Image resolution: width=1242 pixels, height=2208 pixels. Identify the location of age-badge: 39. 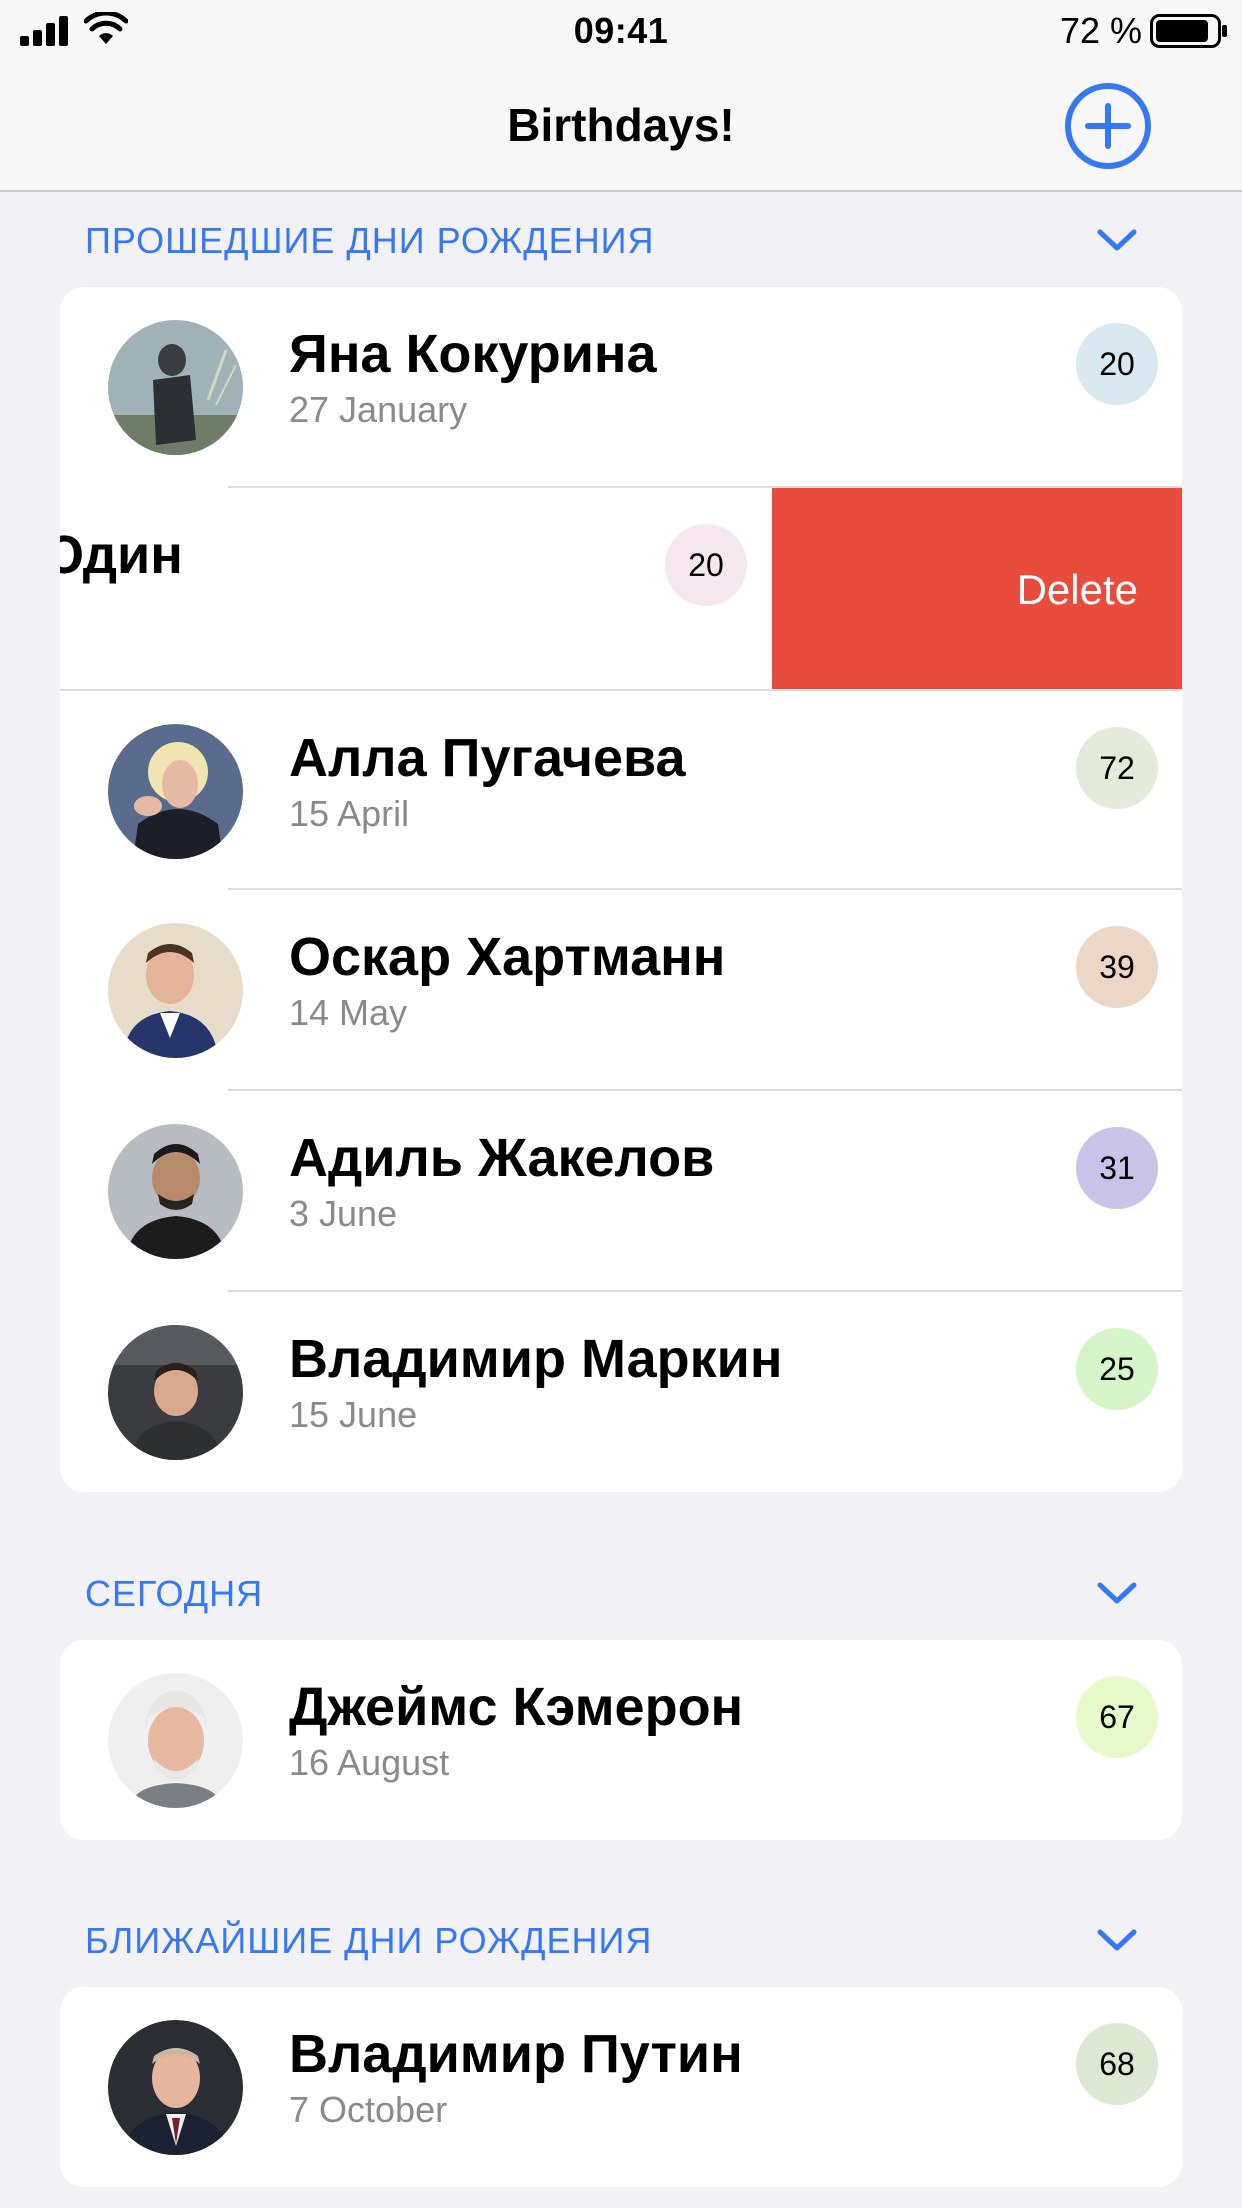
(1117, 967).